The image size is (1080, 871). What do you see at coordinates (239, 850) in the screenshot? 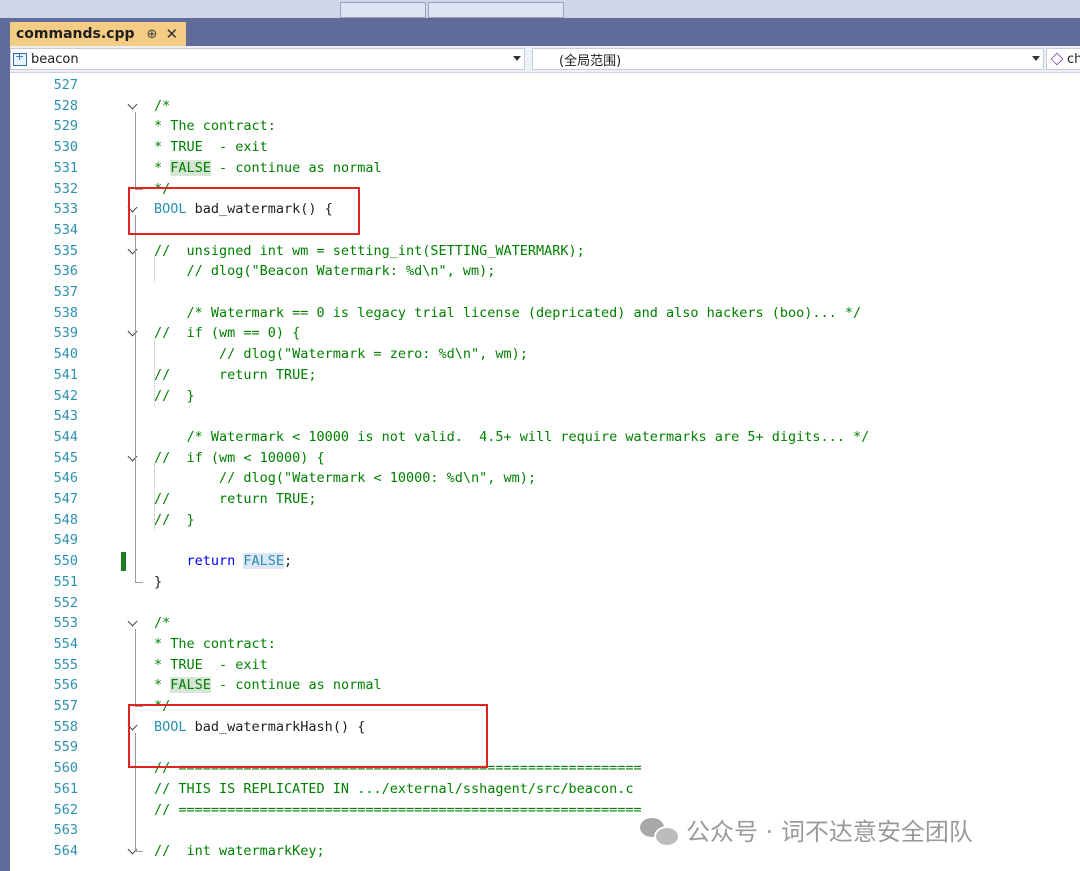
I see `code-token: // int watermarkKey;` at bounding box center [239, 850].